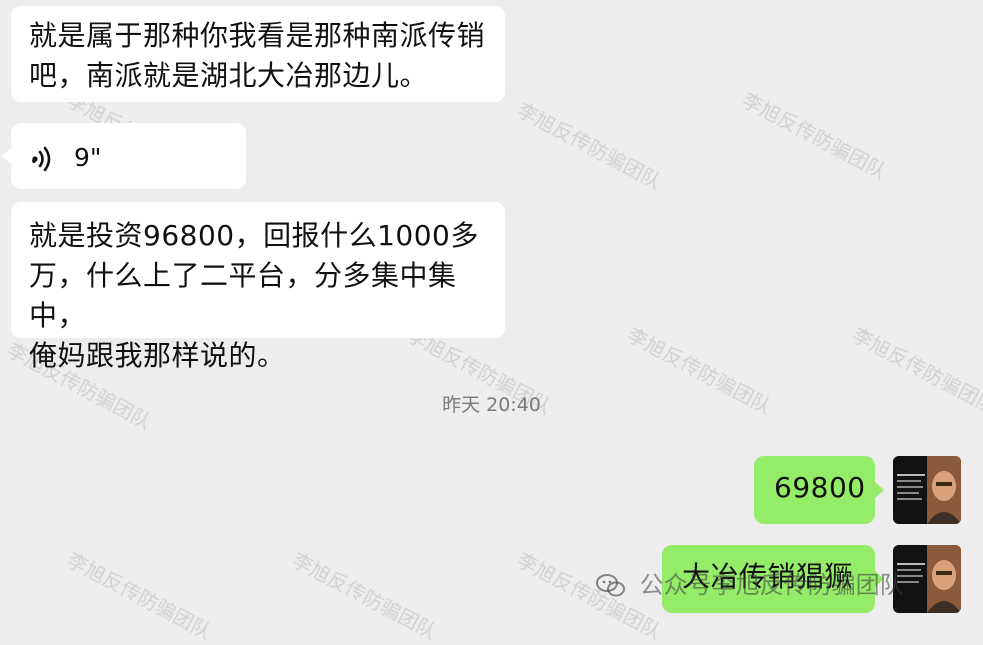 The image size is (983, 645). I want to click on message-bubble-incoming: 就是属于那种你我看是那种南派传销 吧，南派就是湖北大冶那边儿。, so click(258, 54).